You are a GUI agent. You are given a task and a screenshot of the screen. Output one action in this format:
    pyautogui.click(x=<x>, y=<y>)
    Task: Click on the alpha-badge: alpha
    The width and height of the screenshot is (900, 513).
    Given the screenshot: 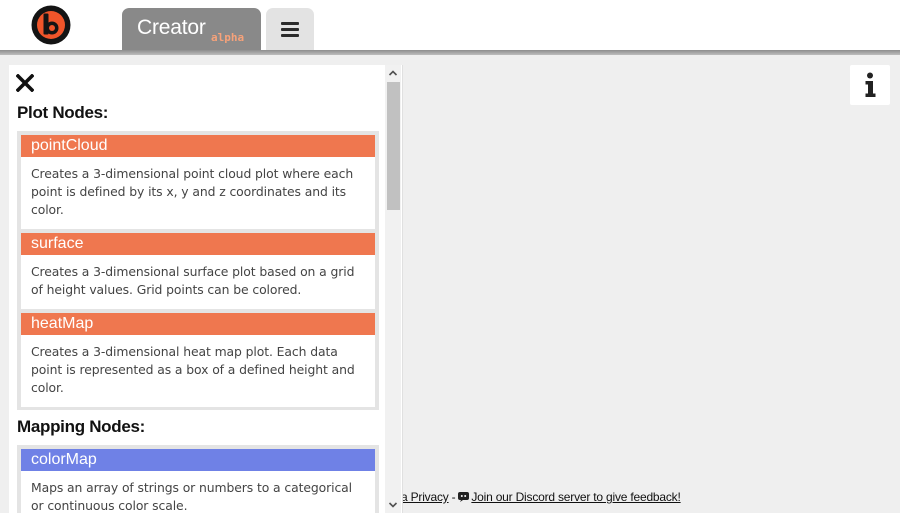 What is the action you would take?
    pyautogui.click(x=228, y=37)
    